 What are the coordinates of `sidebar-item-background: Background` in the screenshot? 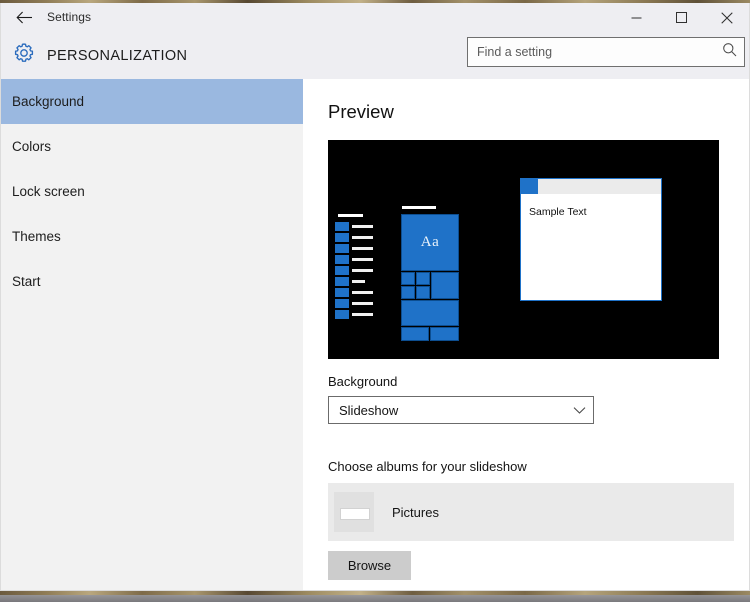 It's located at (152, 101).